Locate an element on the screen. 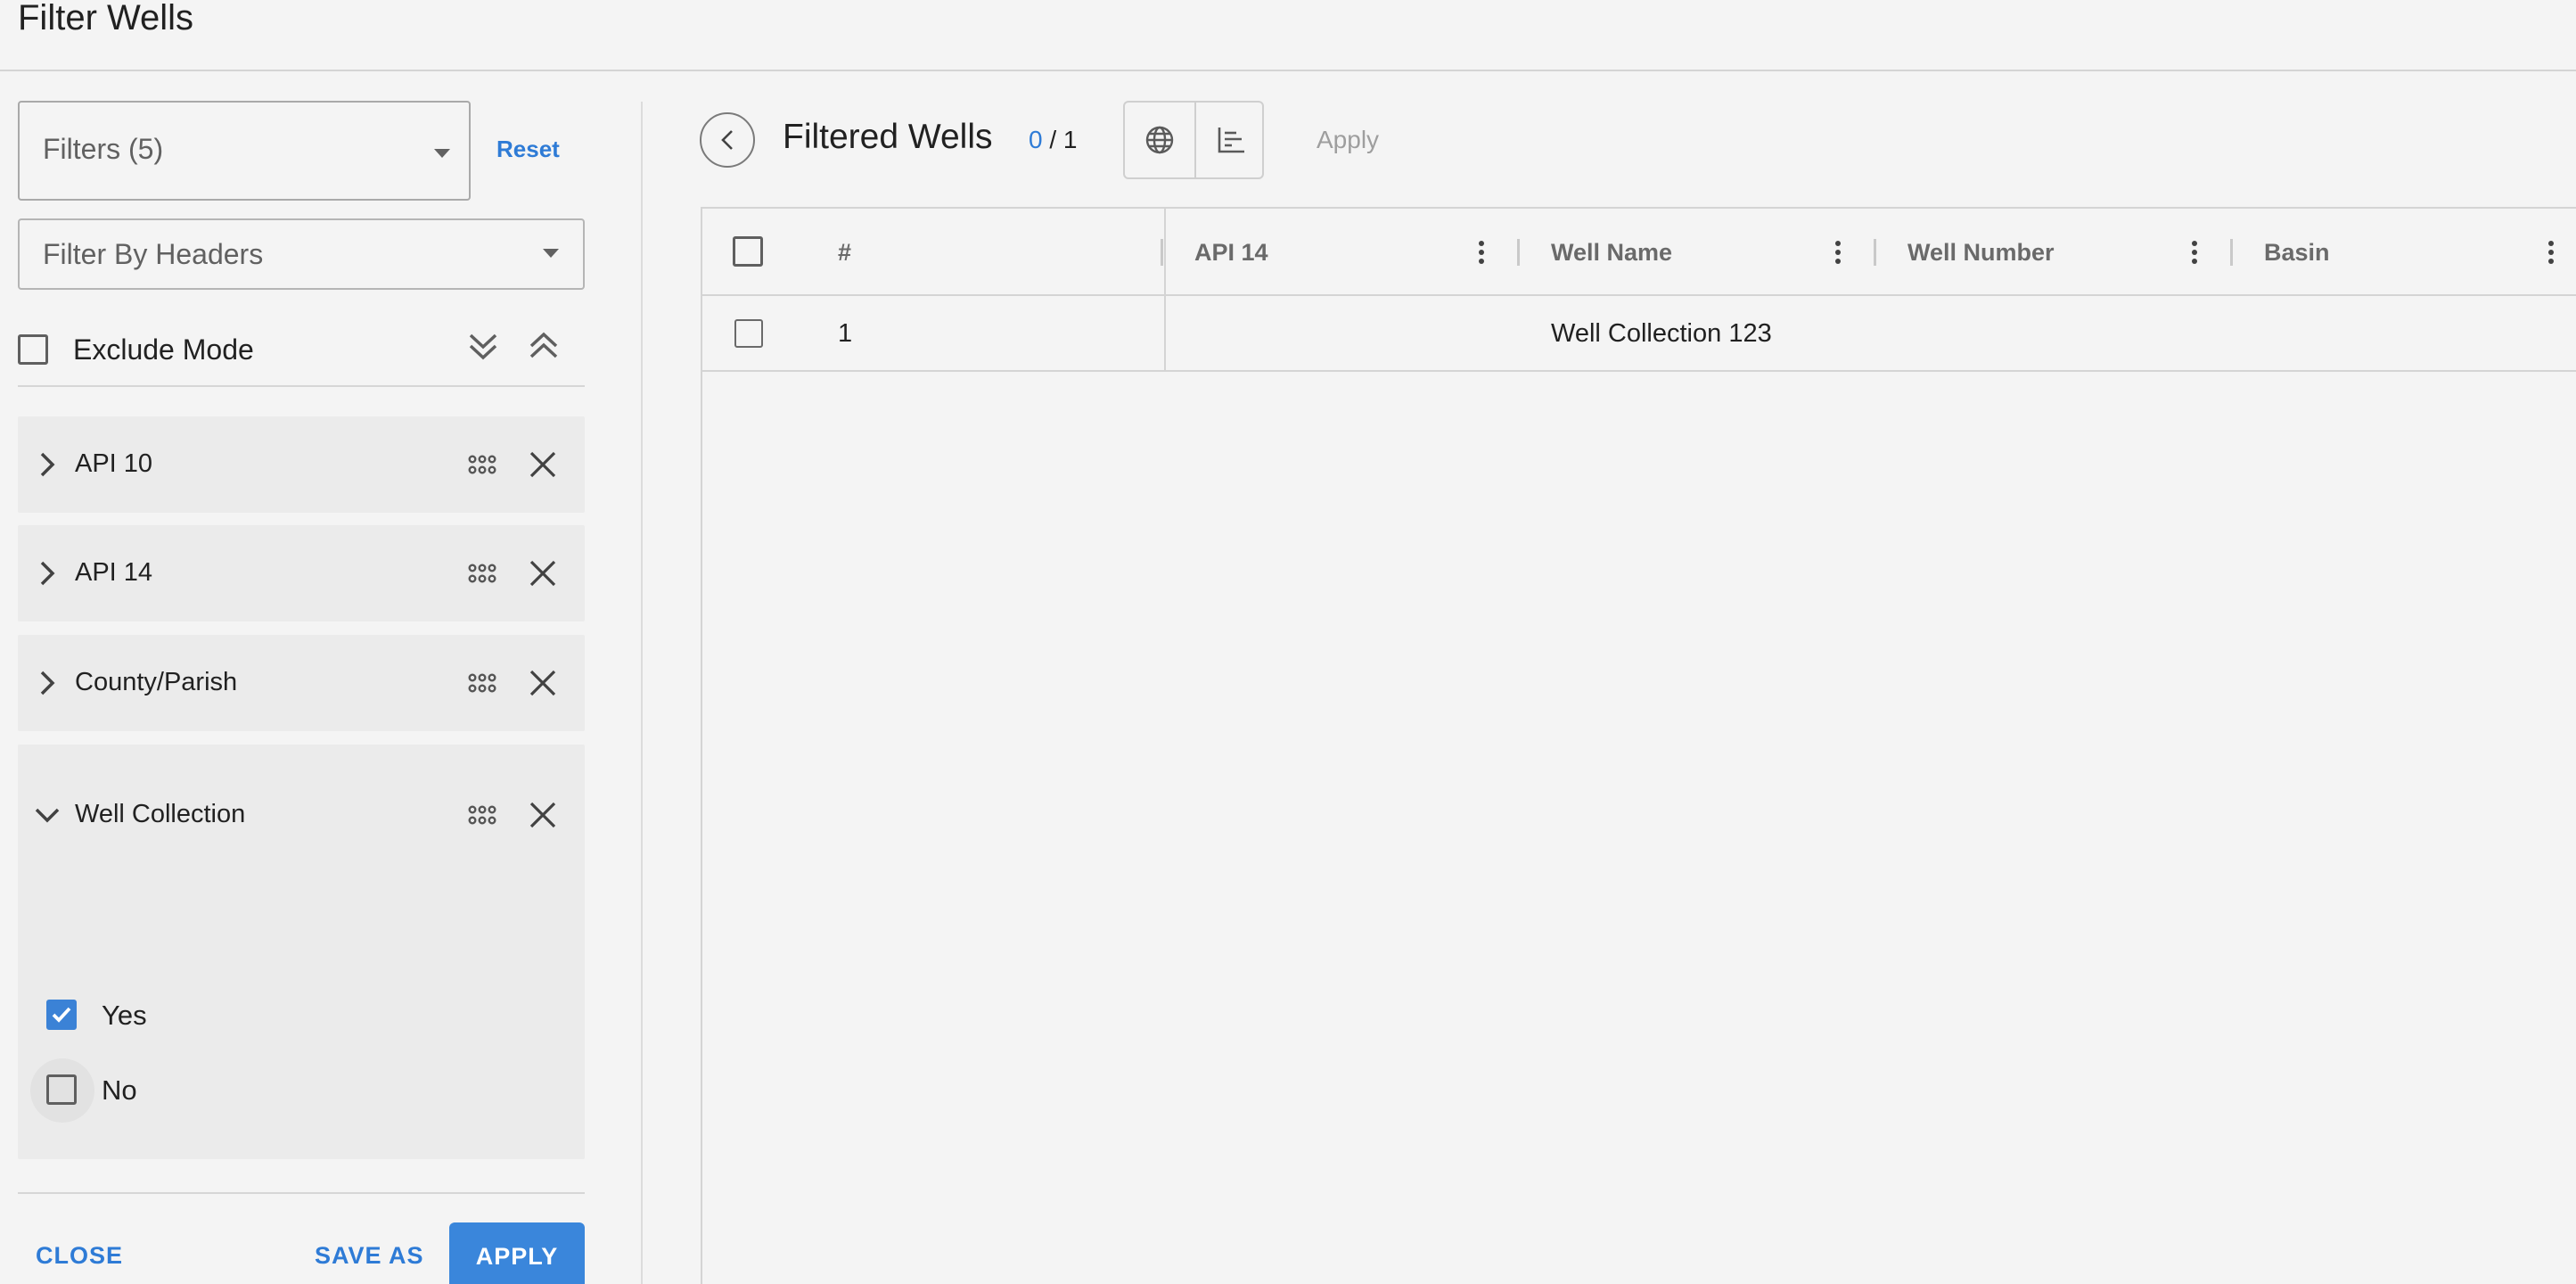 The width and height of the screenshot is (2576, 1284). filtered-wells-title: Filtered Wells is located at coordinates (888, 137).